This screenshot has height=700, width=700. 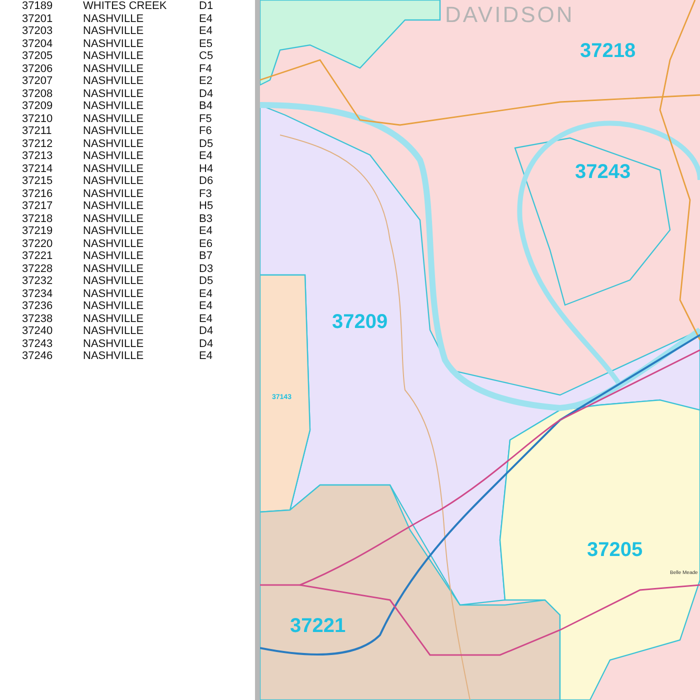 What do you see at coordinates (206, 118) in the screenshot?
I see `grid-reference: F5` at bounding box center [206, 118].